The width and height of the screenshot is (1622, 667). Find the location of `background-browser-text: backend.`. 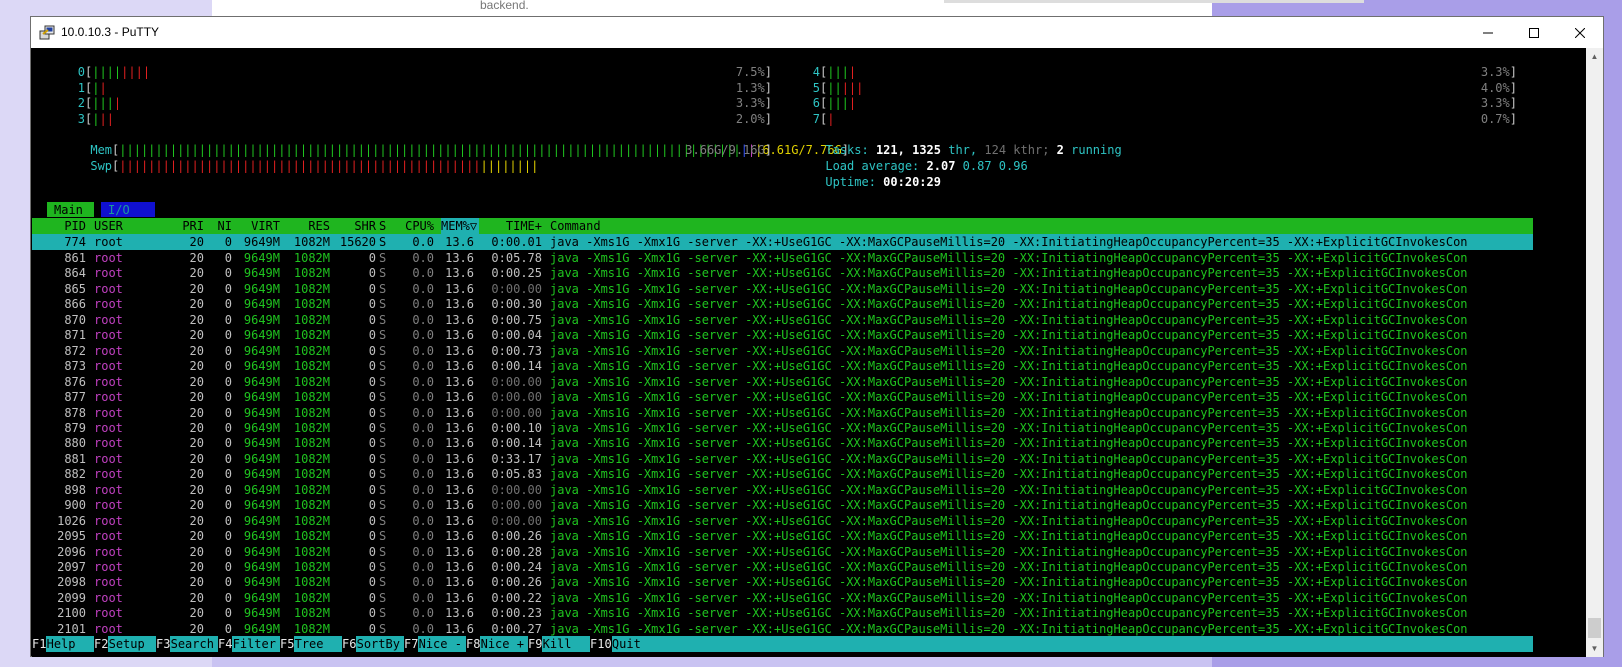

background-browser-text: backend. is located at coordinates (504, 6).